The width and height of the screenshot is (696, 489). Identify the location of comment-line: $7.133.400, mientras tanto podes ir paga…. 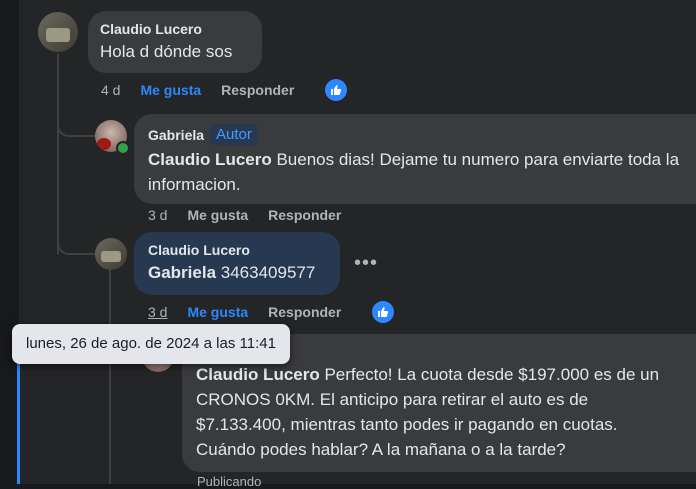
(407, 424).